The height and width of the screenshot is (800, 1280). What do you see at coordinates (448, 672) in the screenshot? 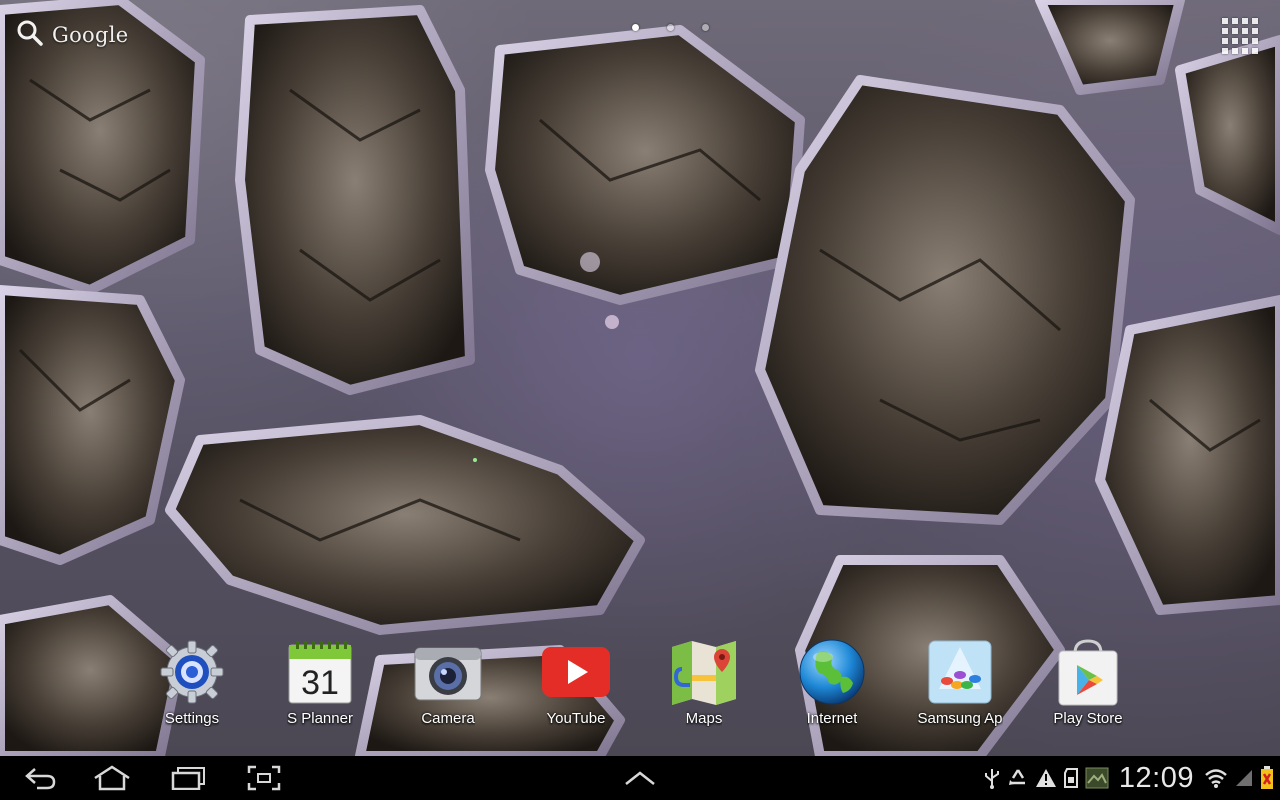
I see `camera-icon` at bounding box center [448, 672].